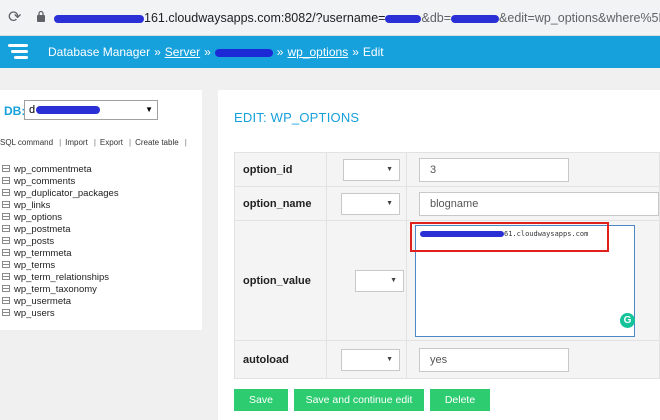 Image resolution: width=660 pixels, height=420 pixels. I want to click on table-row: option_name ▼ blogname, so click(447, 203).